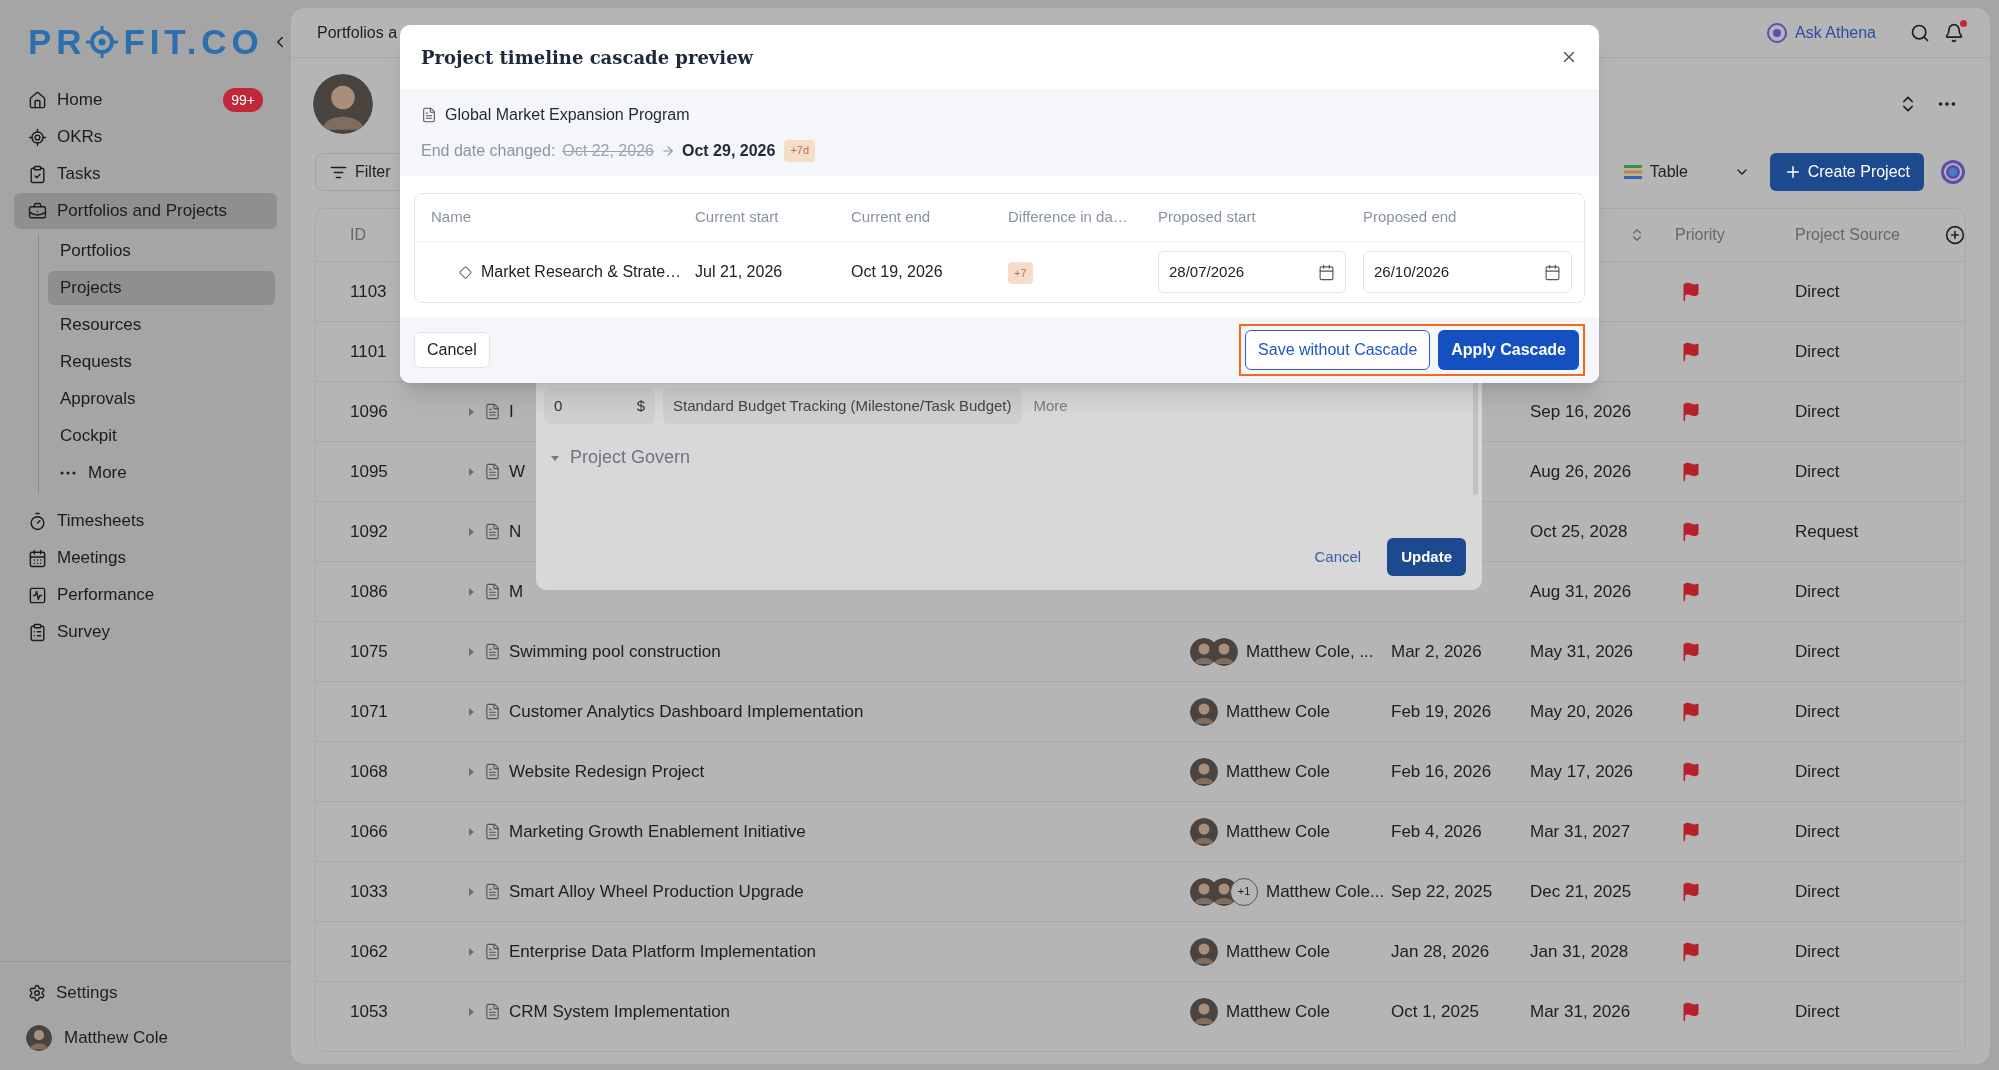  Describe the element at coordinates (161, 251) in the screenshot. I see `nav-subitem: Portfolios` at that location.